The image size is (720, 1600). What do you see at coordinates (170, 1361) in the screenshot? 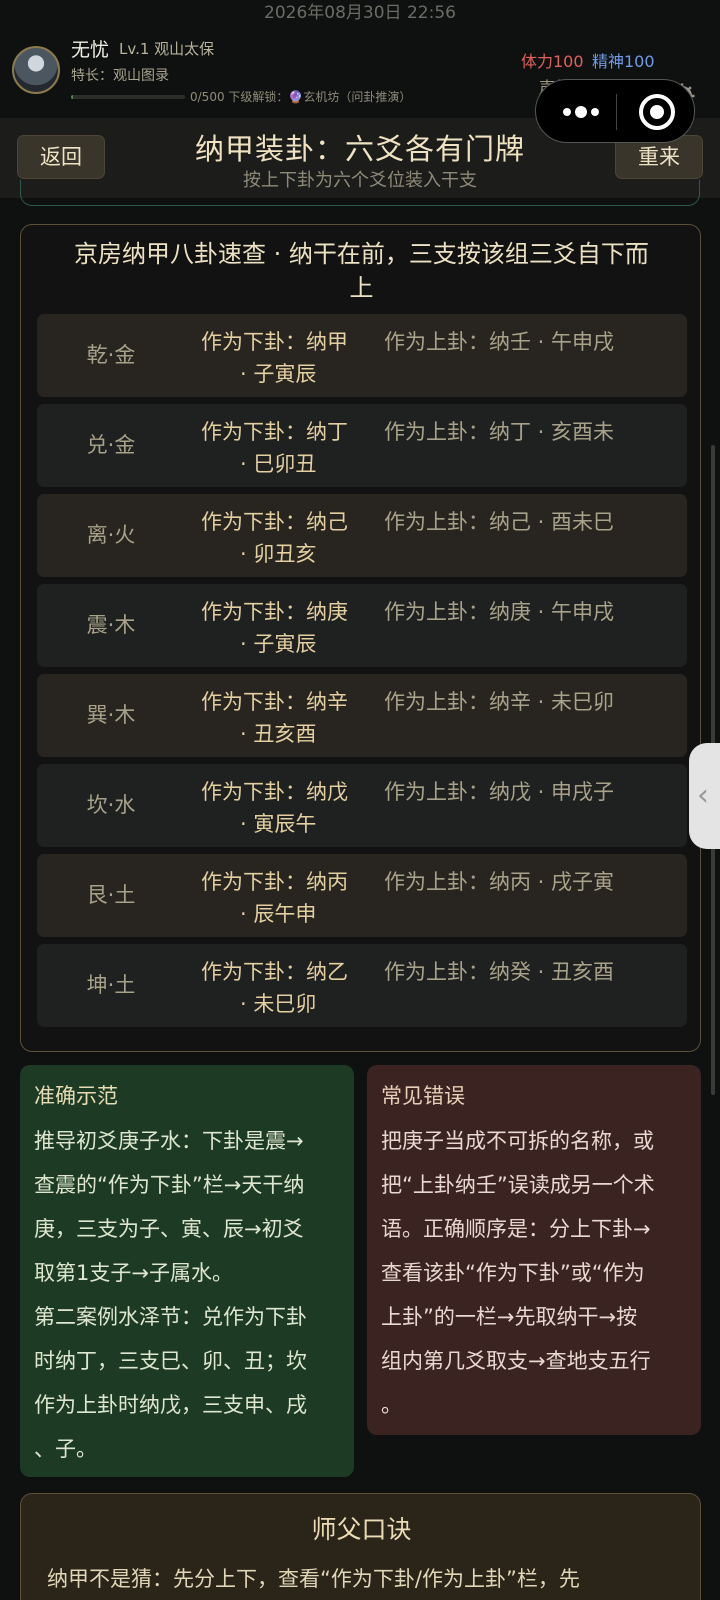
I see `correct-example-line: 时纳丁，三支巳、卯、丑；坎` at bounding box center [170, 1361].